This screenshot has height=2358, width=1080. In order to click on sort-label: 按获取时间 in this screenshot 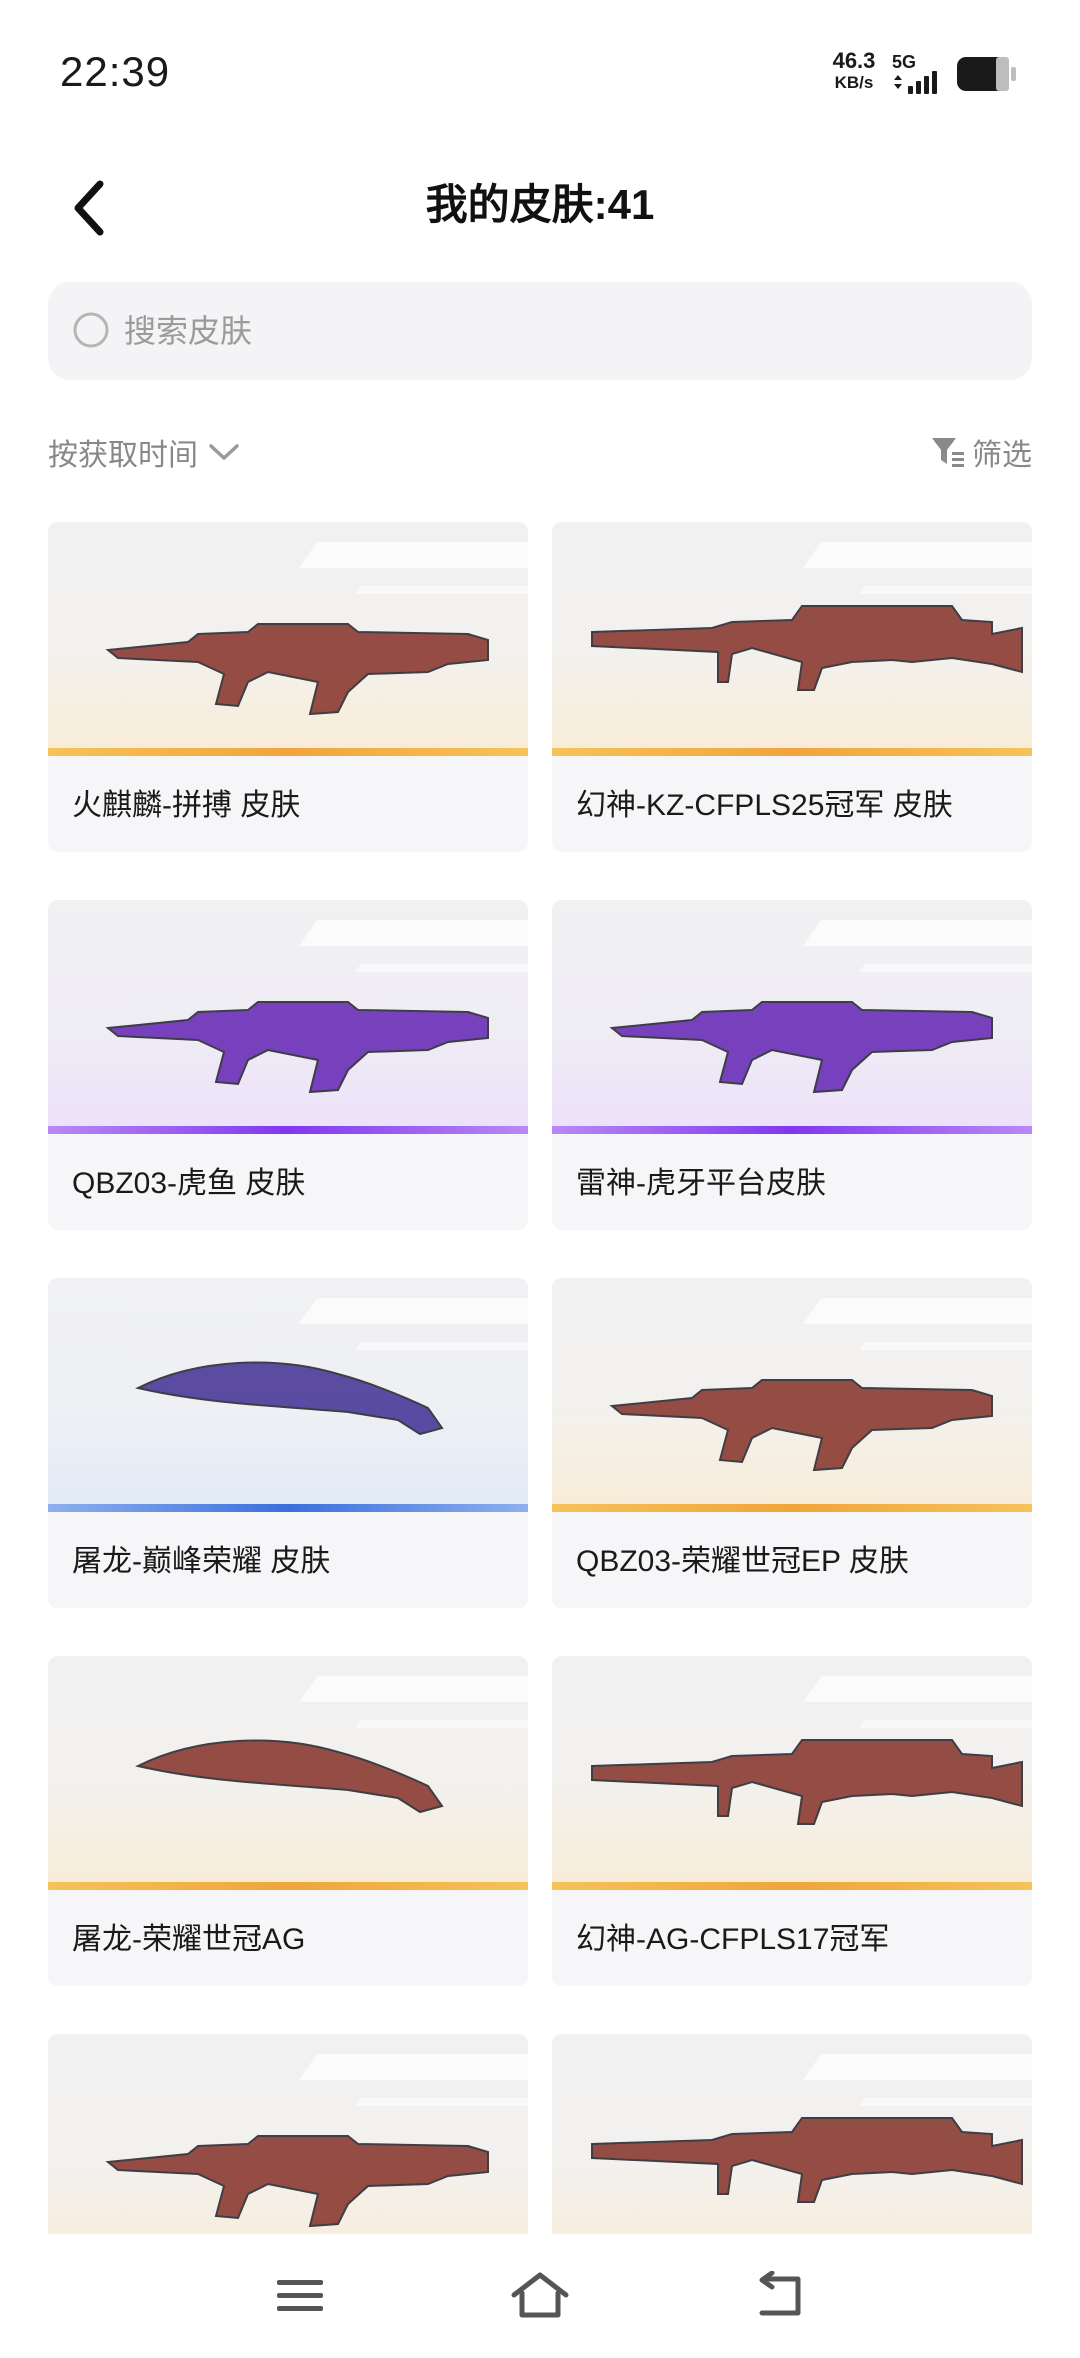, I will do `click(123, 455)`.